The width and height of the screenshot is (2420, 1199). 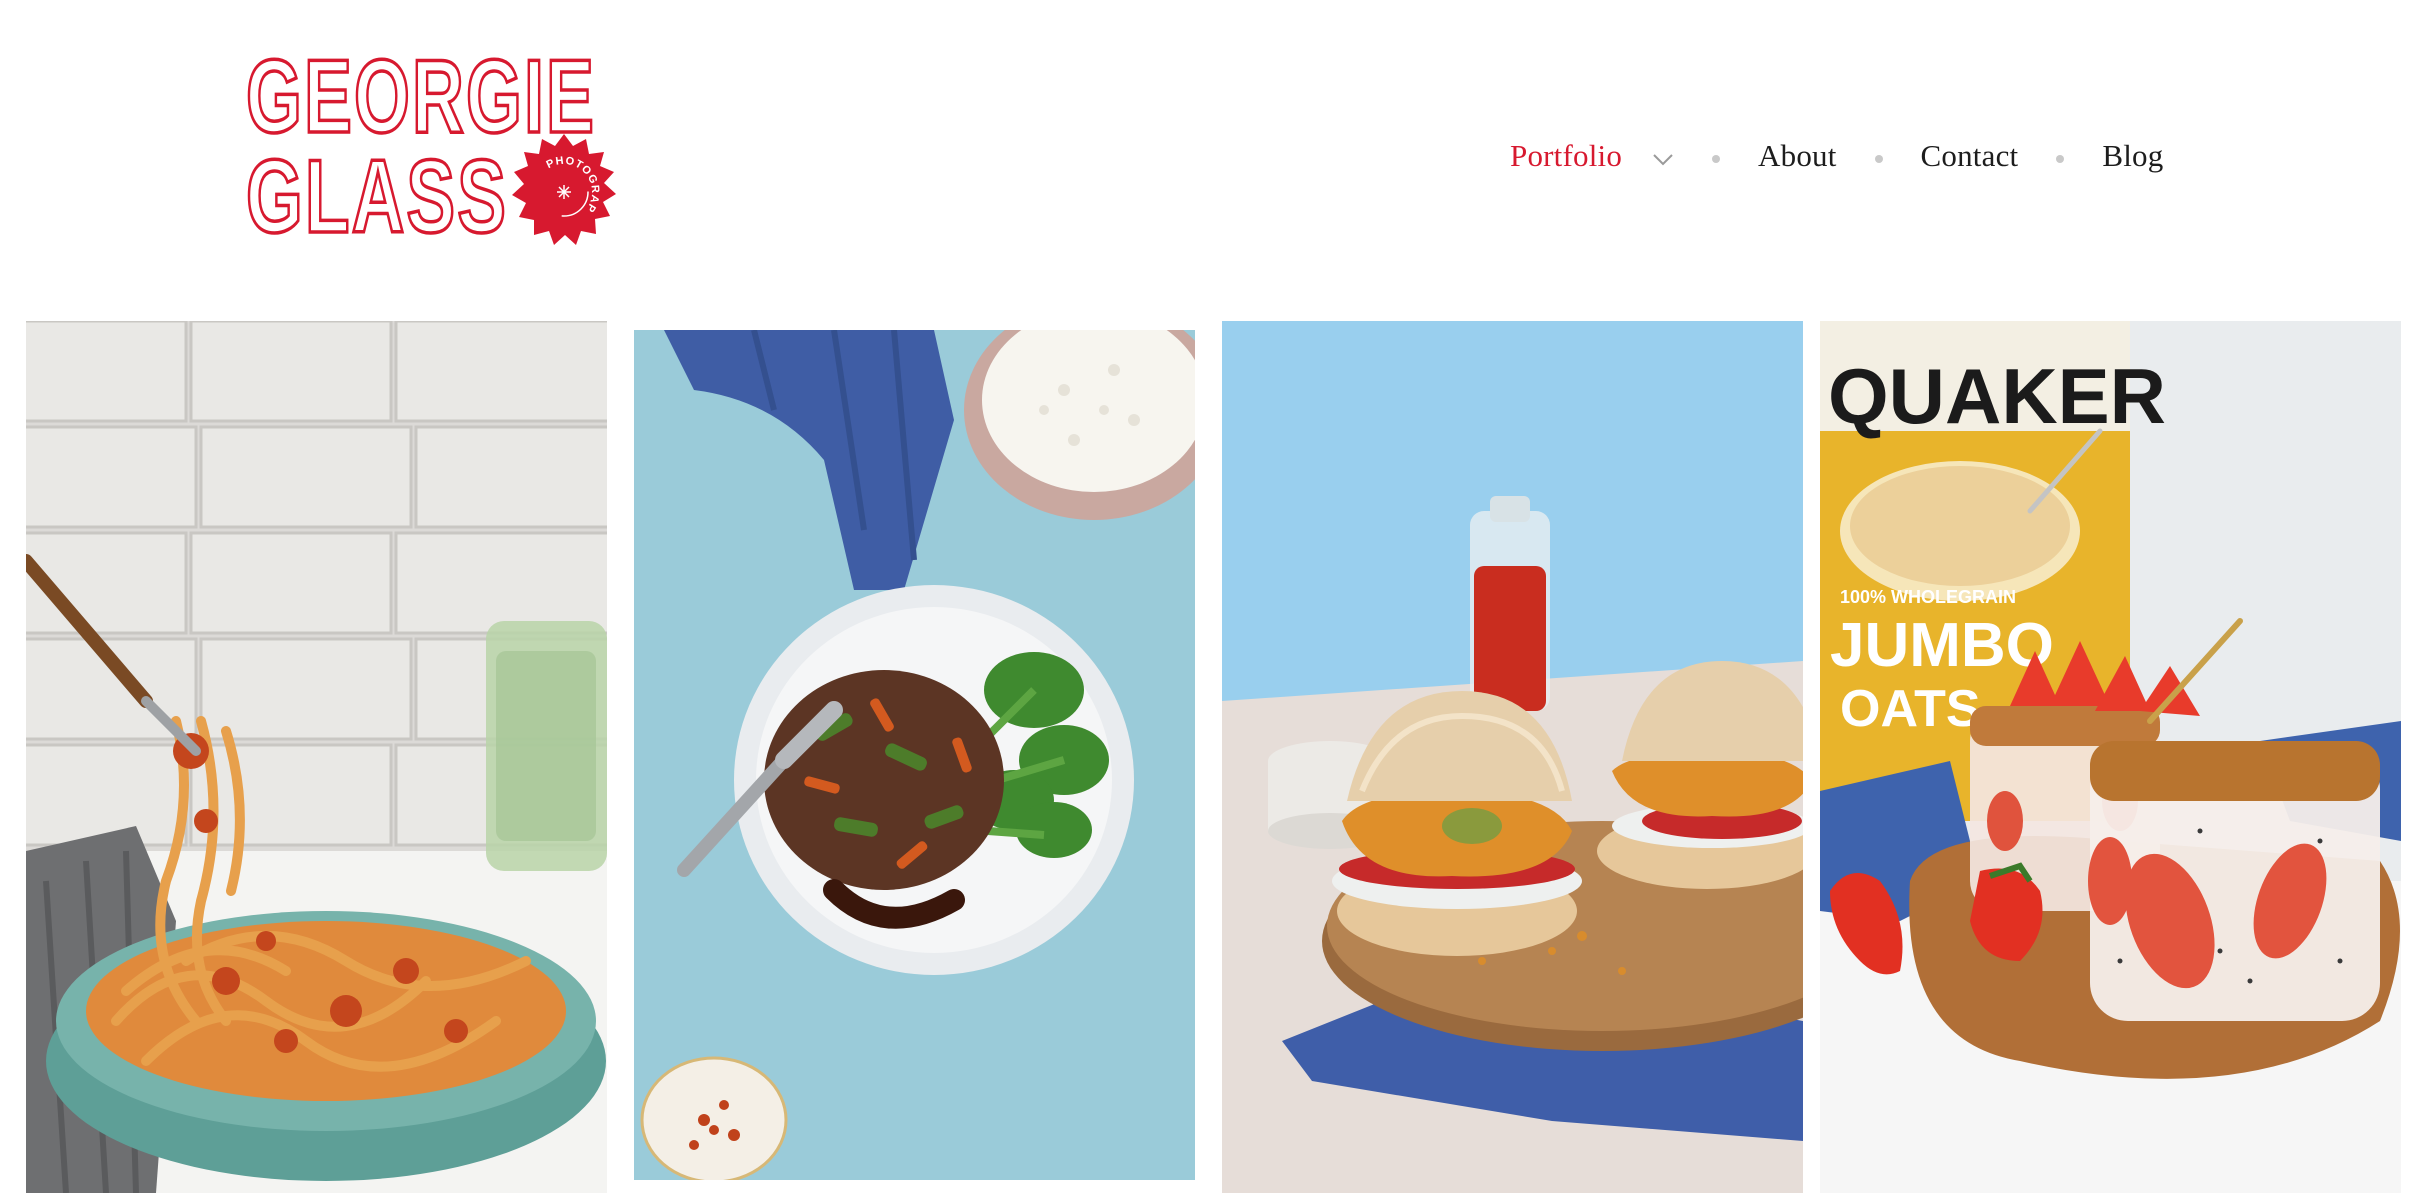 I want to click on product-name: JUMBO, so click(x=1942, y=645).